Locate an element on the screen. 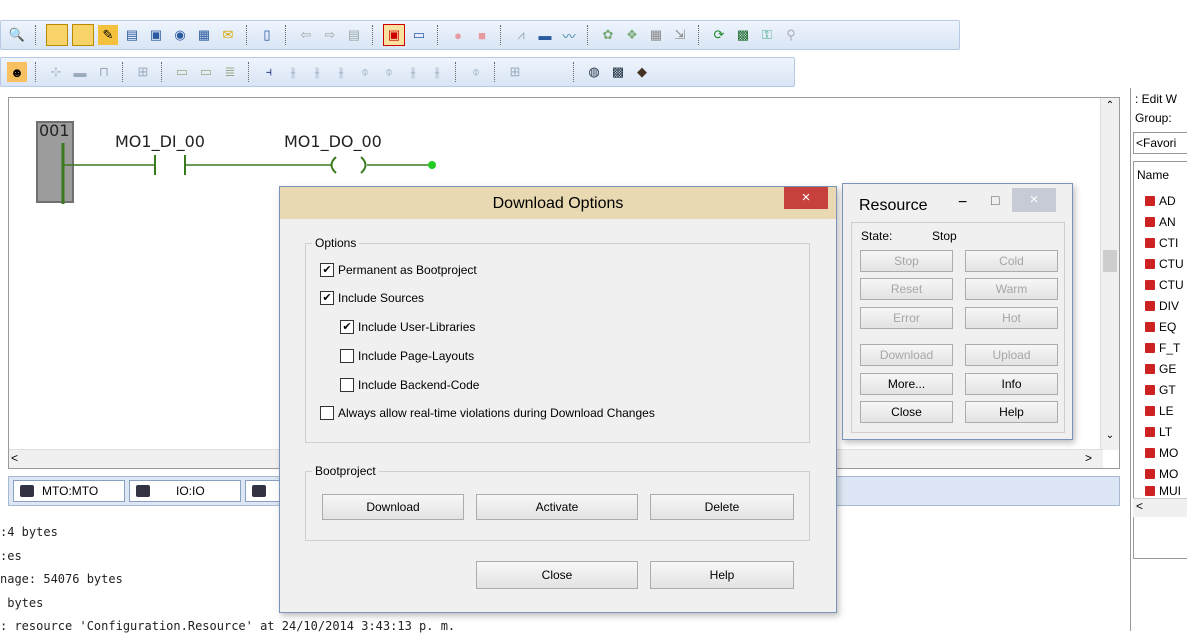 This screenshot has width=1187, height=633. list-item: DIV is located at coordinates (1162, 306).